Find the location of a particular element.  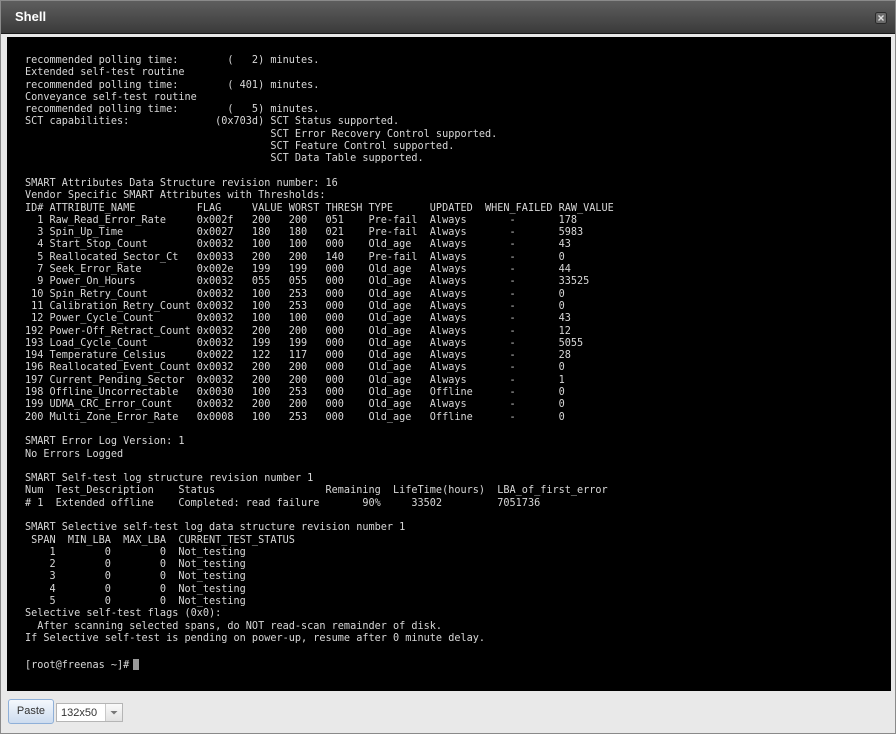

shell-prompt: [root@freenas ~]# is located at coordinates (77, 665).